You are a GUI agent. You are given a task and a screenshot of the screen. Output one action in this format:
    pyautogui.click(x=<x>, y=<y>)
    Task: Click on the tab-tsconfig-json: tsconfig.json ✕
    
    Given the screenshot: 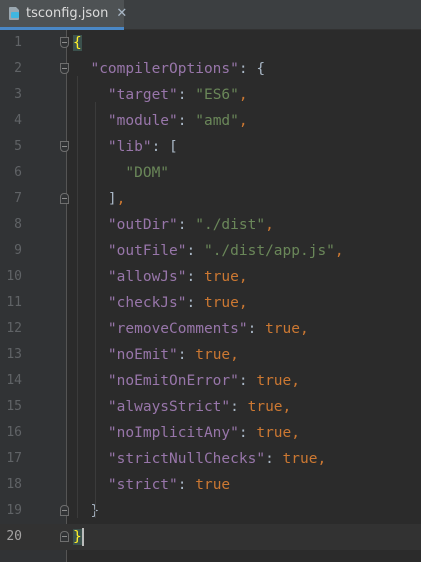 What is the action you would take?
    pyautogui.click(x=63, y=15)
    